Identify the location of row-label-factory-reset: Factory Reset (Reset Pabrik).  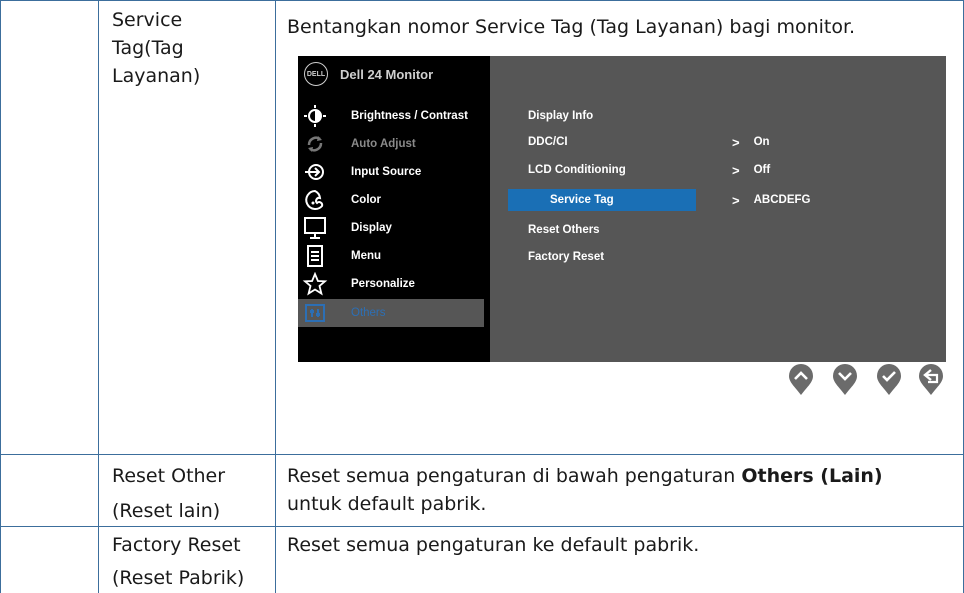
(178, 561).